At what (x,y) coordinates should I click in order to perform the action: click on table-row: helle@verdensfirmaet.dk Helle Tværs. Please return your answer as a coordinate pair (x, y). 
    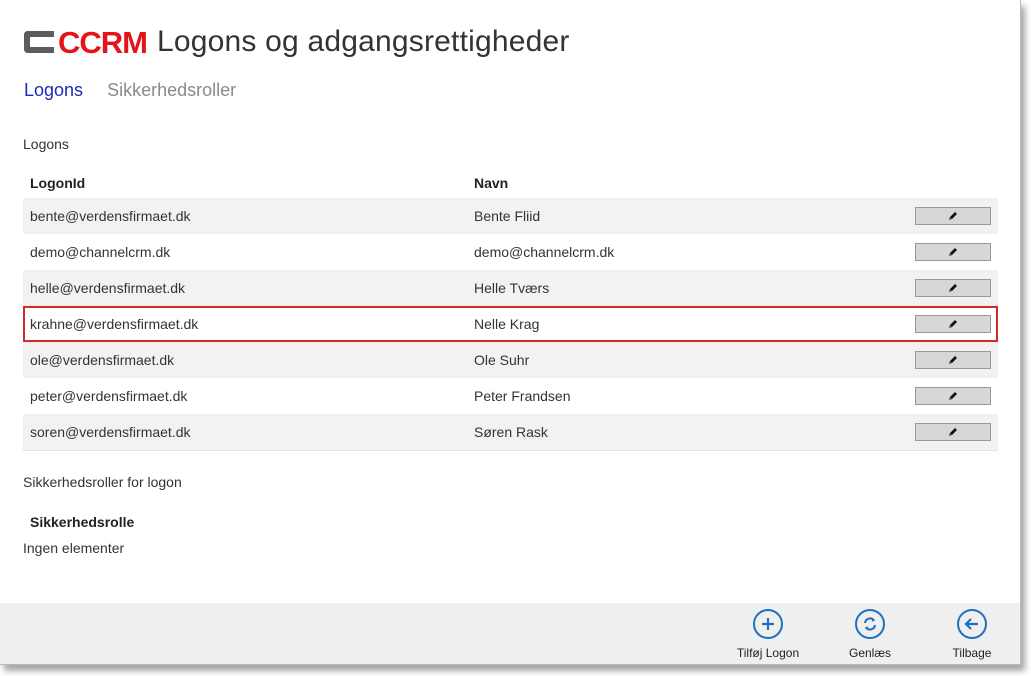
    Looking at the image, I should click on (510, 288).